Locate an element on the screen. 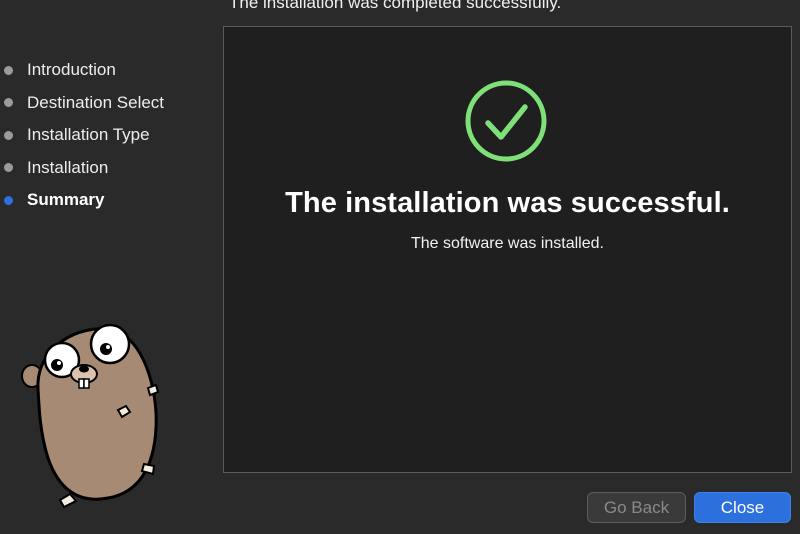 The image size is (800, 534). current-step-dot-icon is located at coordinates (8, 200).